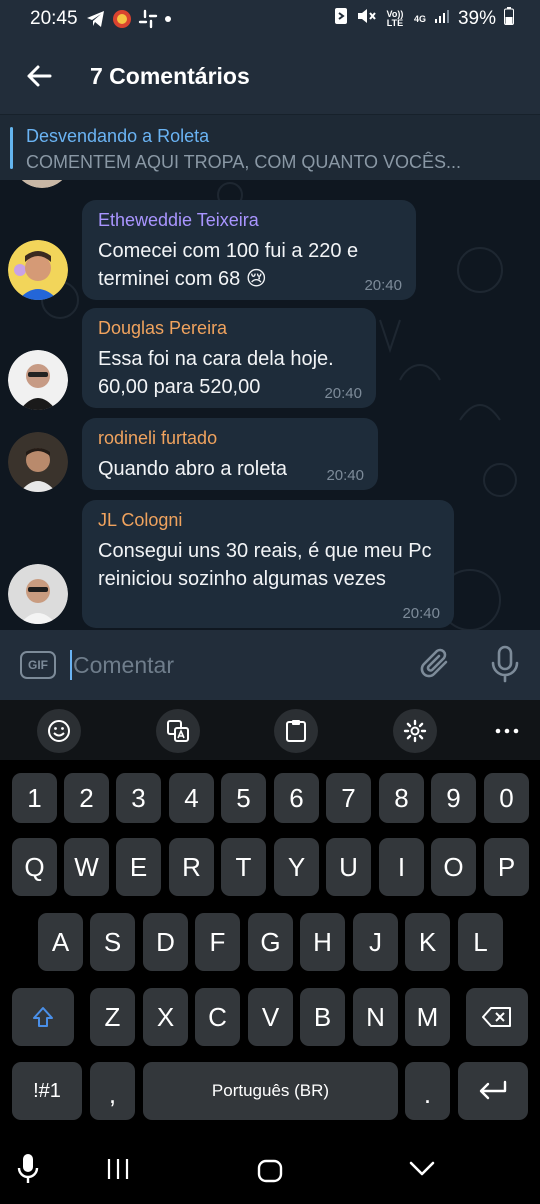 The height and width of the screenshot is (1204, 540). I want to click on key-v: V, so click(270, 1017).